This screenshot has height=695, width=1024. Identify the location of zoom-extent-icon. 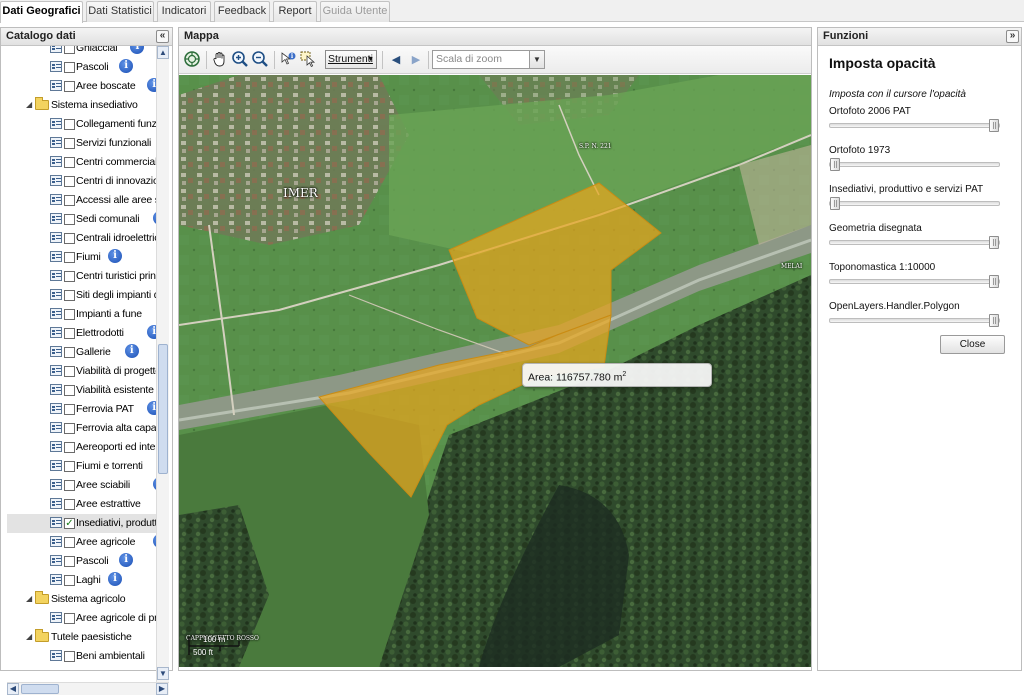
(192, 60).